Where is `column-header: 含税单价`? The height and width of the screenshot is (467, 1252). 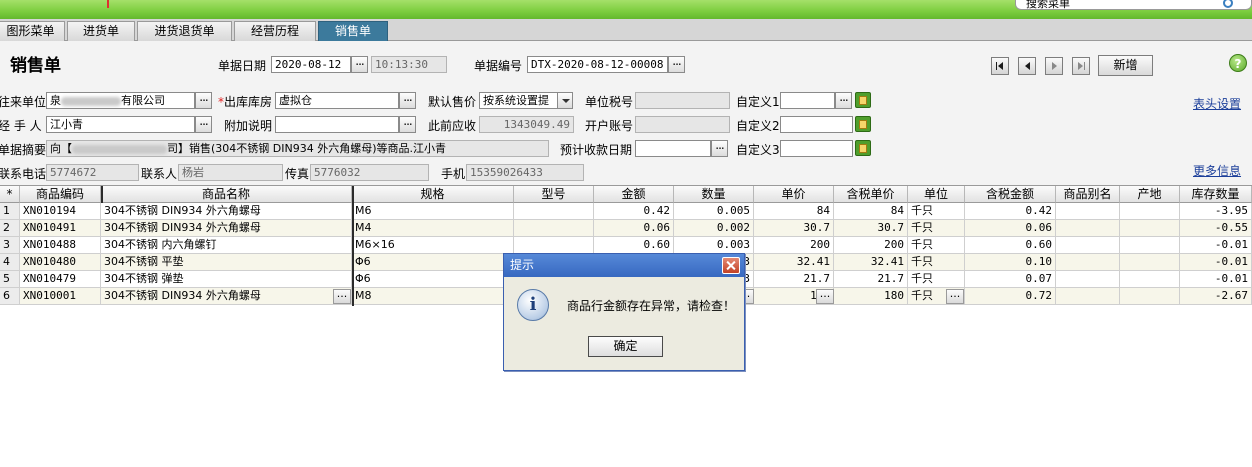 column-header: 含税单价 is located at coordinates (871, 194).